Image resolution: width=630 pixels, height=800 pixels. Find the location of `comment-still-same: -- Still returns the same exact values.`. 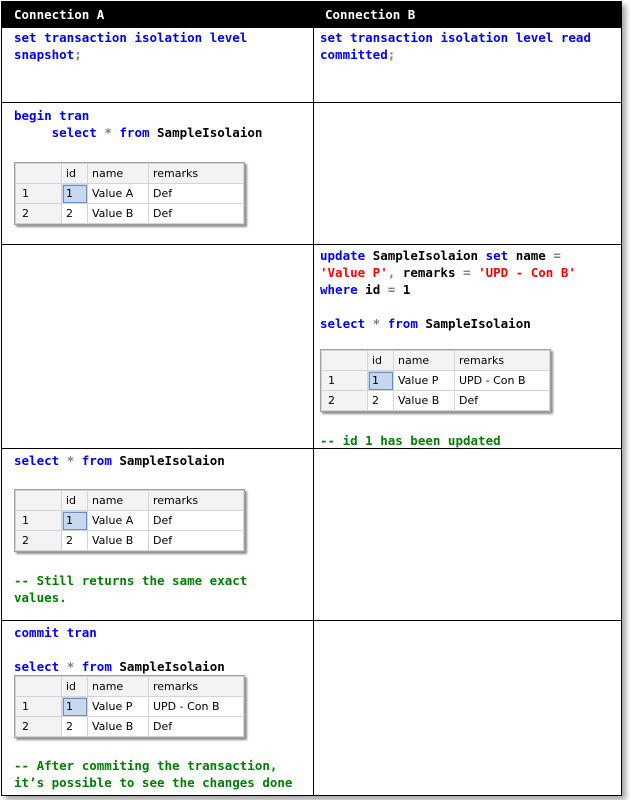

comment-still-same: -- Still returns the same exact values. is located at coordinates (131, 589).